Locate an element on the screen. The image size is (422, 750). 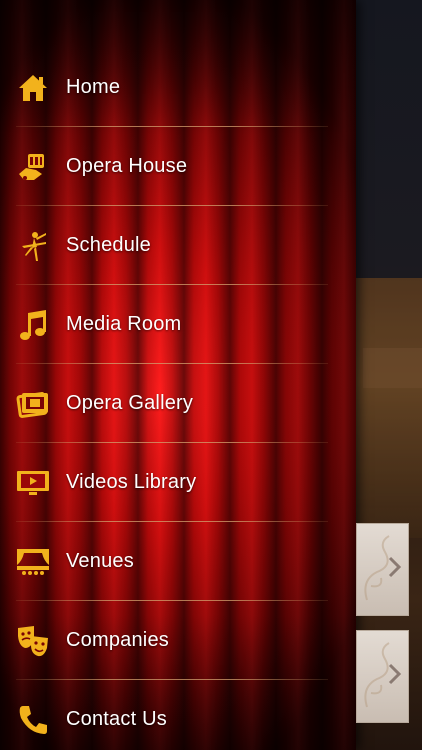
video-screen-icon is located at coordinates (33, 483).